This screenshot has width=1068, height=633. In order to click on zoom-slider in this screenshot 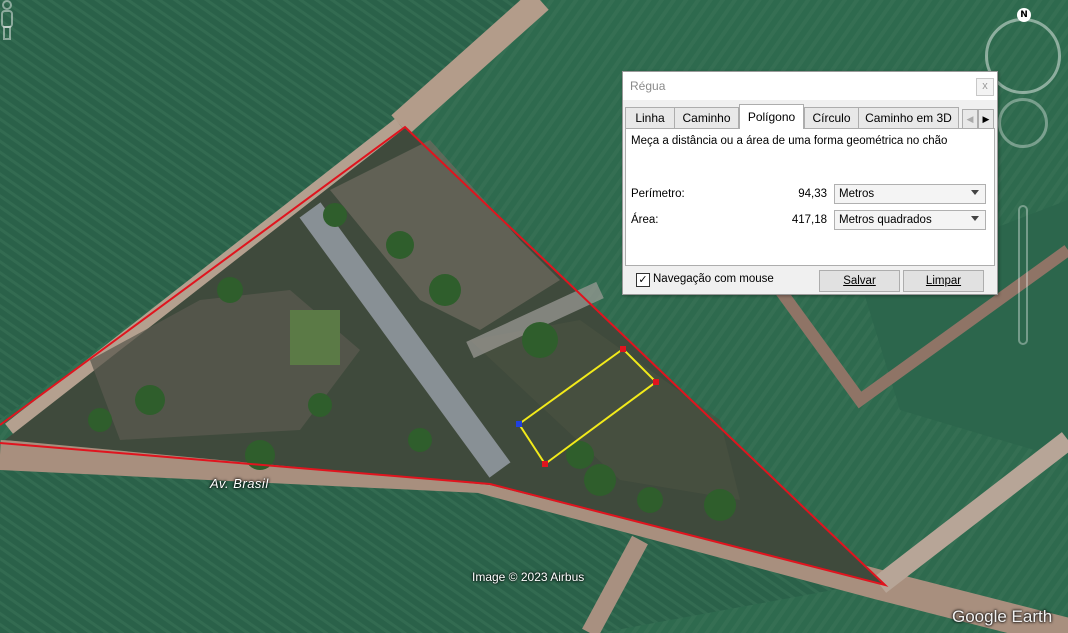, I will do `click(1023, 275)`.